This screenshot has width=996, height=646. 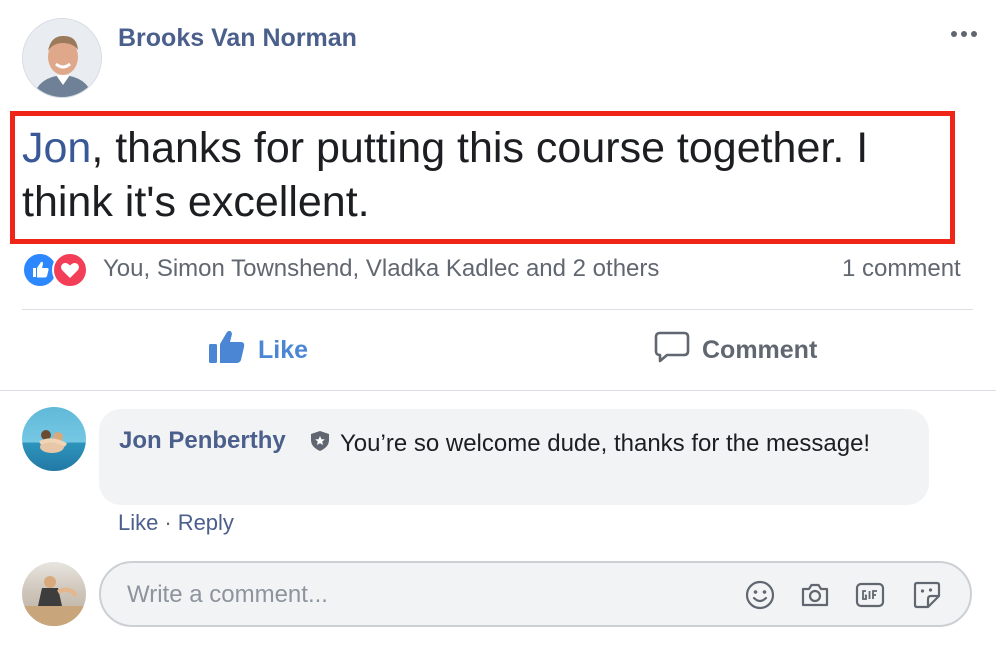 I want to click on reaction-icons, so click(x=58, y=270).